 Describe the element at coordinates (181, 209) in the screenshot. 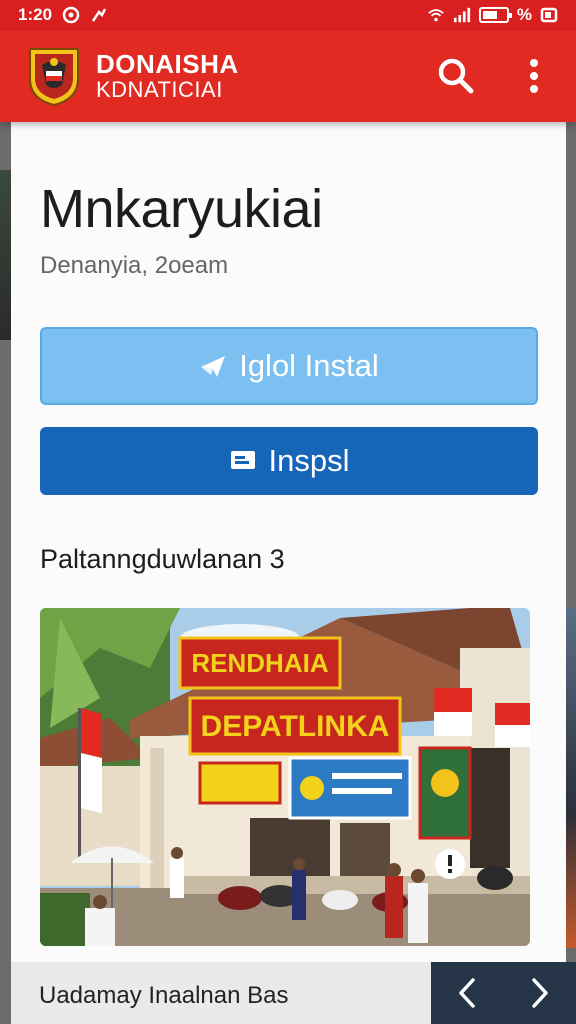

I see `app-title: Mnkaryukiai` at that location.